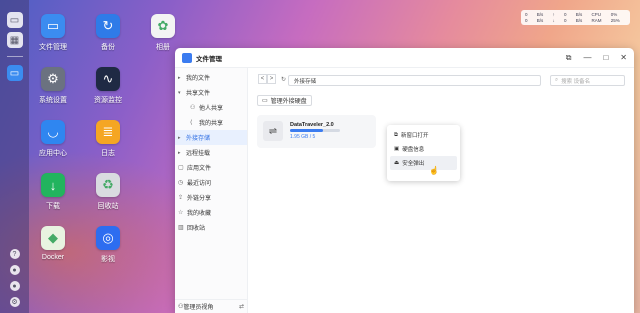  Describe the element at coordinates (108, 185) in the screenshot. I see `recycle-bin-icon: ♻` at that location.